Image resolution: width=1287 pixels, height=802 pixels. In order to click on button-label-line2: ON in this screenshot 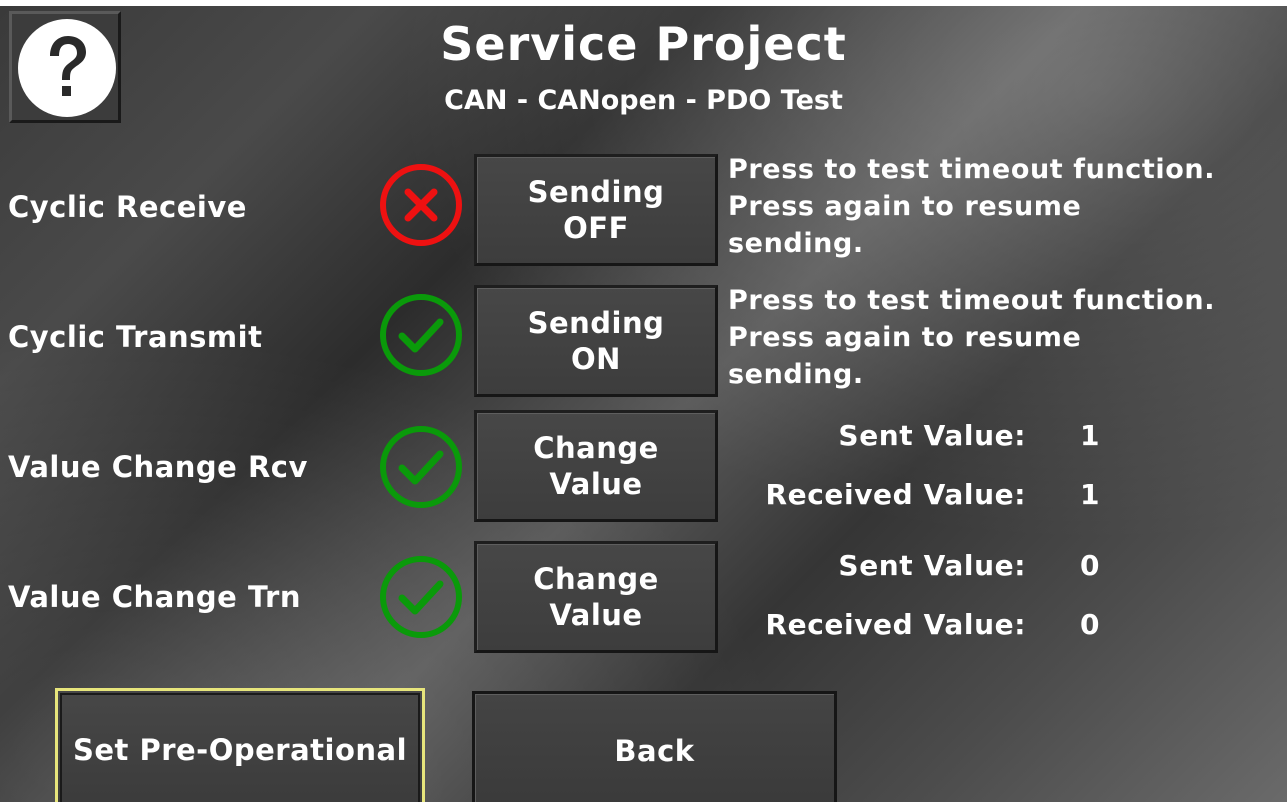, I will do `click(596, 359)`.